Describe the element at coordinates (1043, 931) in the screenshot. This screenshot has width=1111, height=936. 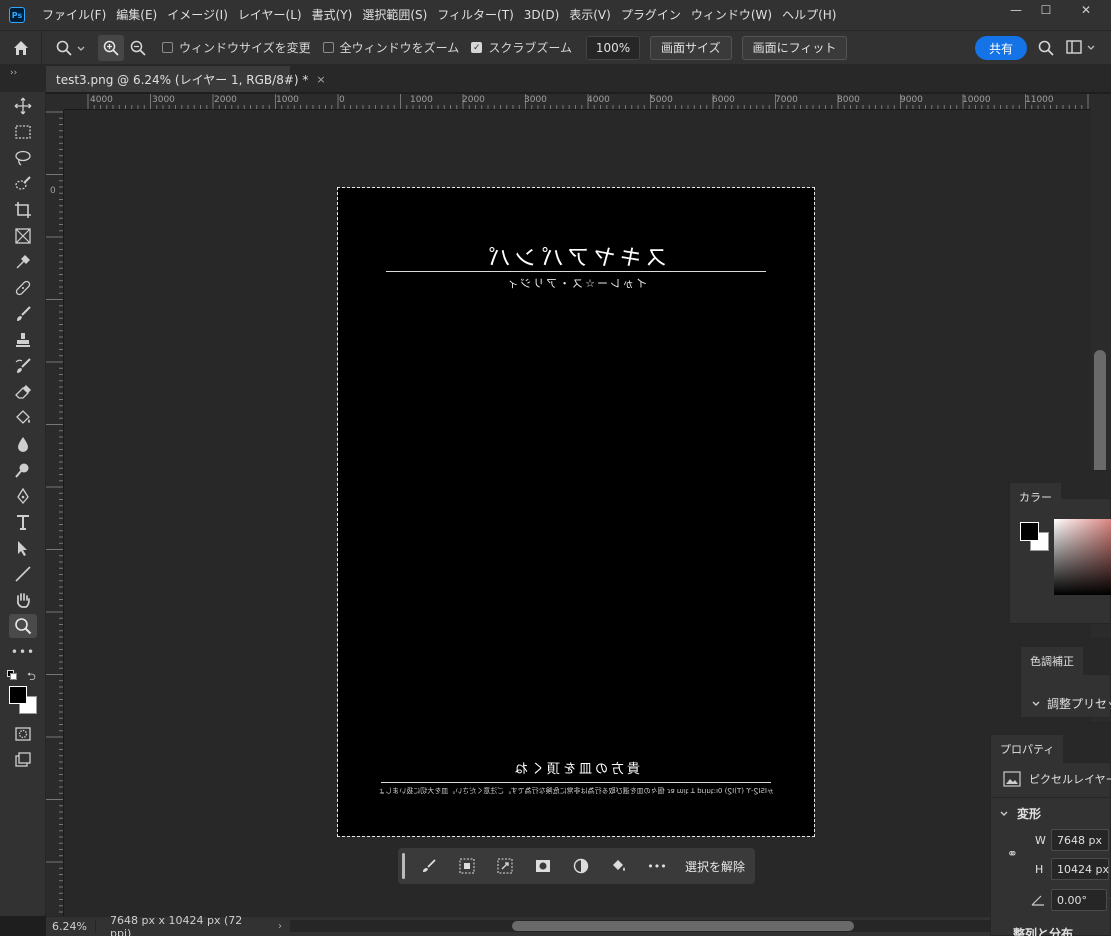
I see `align-section-header: 整列と分布` at that location.